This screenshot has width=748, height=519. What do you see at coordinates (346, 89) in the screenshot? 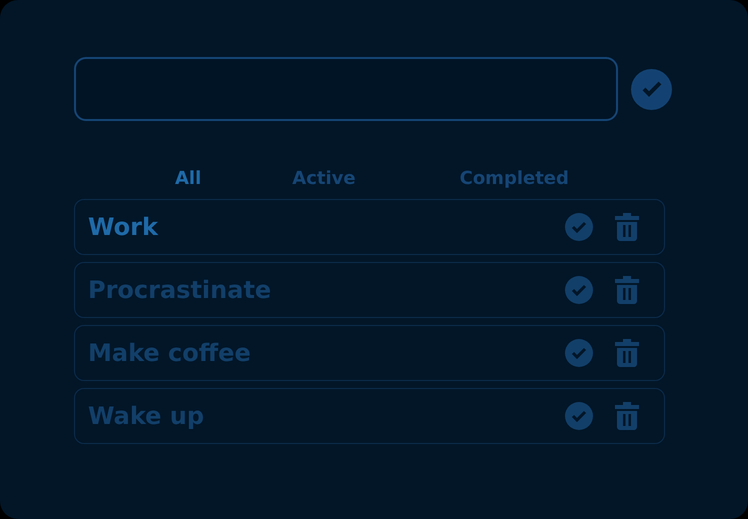
I see `task-input-field` at bounding box center [346, 89].